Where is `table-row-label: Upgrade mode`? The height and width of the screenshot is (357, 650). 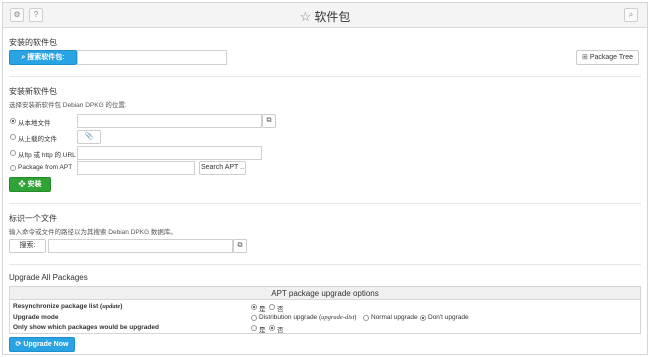
table-row-label: Upgrade mode is located at coordinates (36, 317).